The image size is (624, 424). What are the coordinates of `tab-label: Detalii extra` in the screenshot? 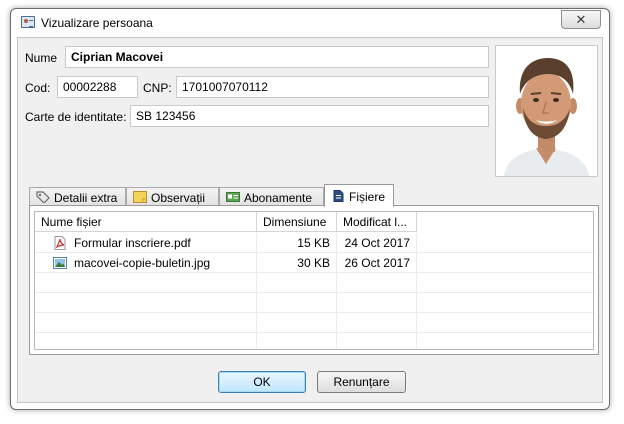 It's located at (86, 198).